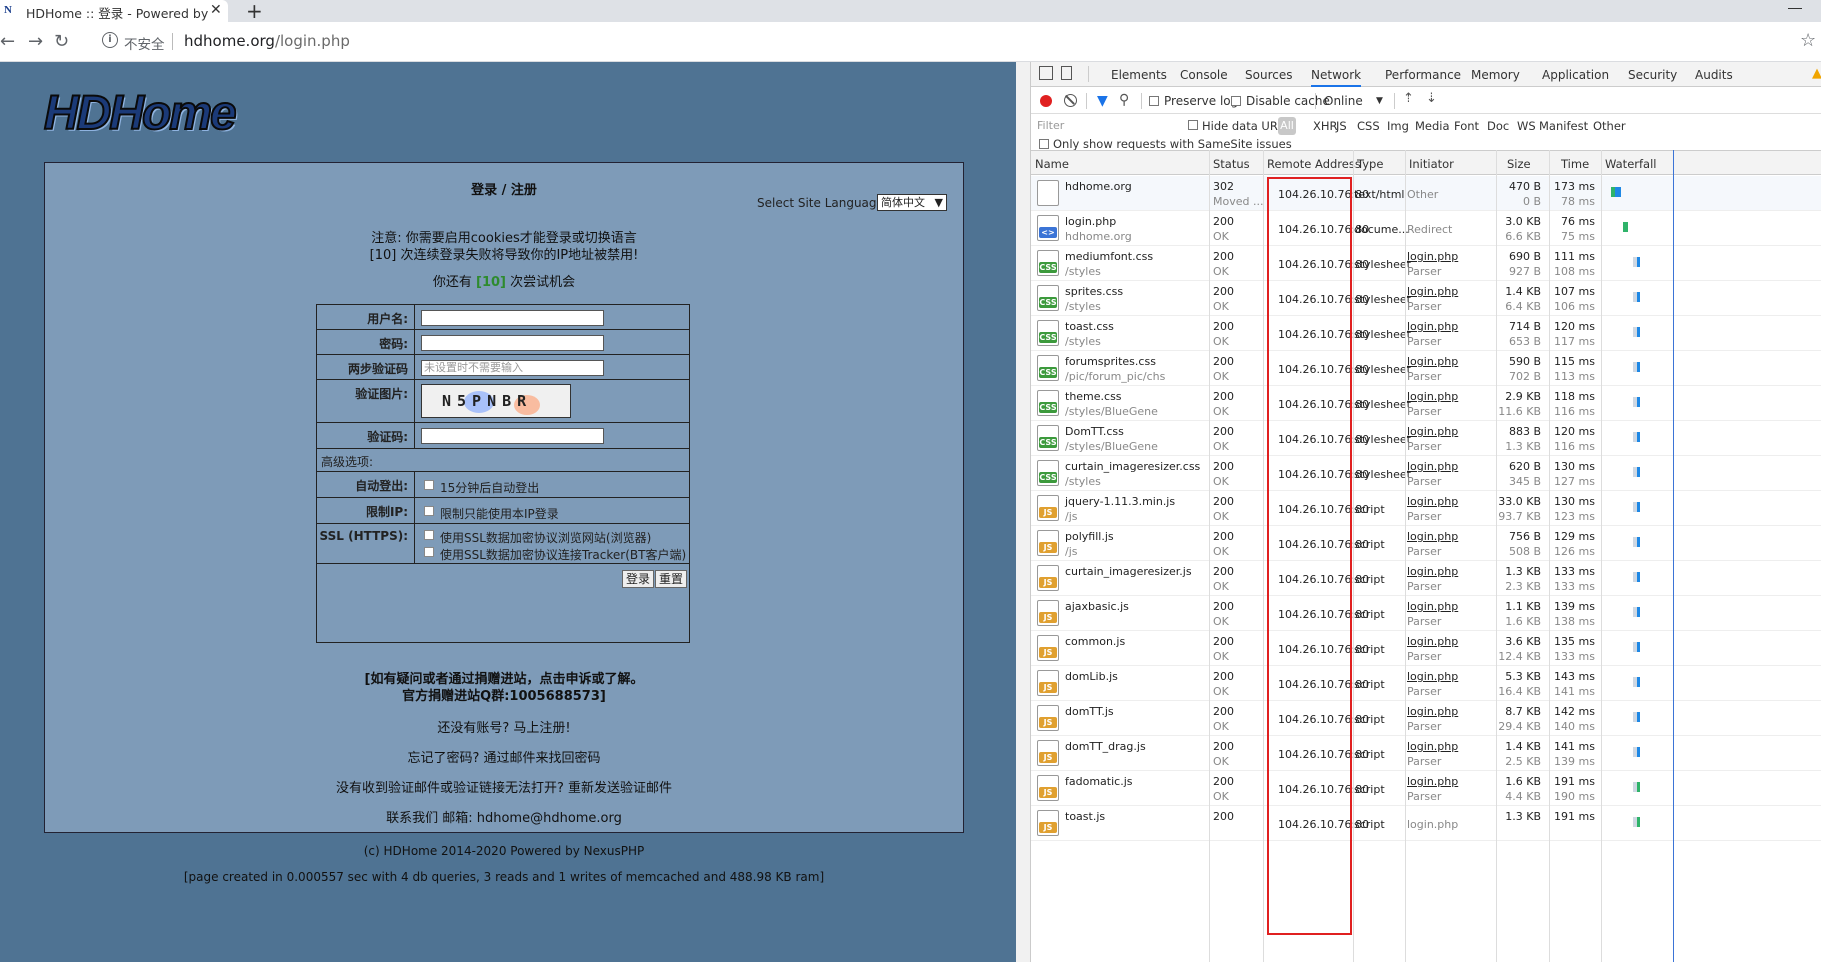 This screenshot has height=962, width=1821. Describe the element at coordinates (1466, 126) in the screenshot. I see `type-filter-font: Font` at that location.